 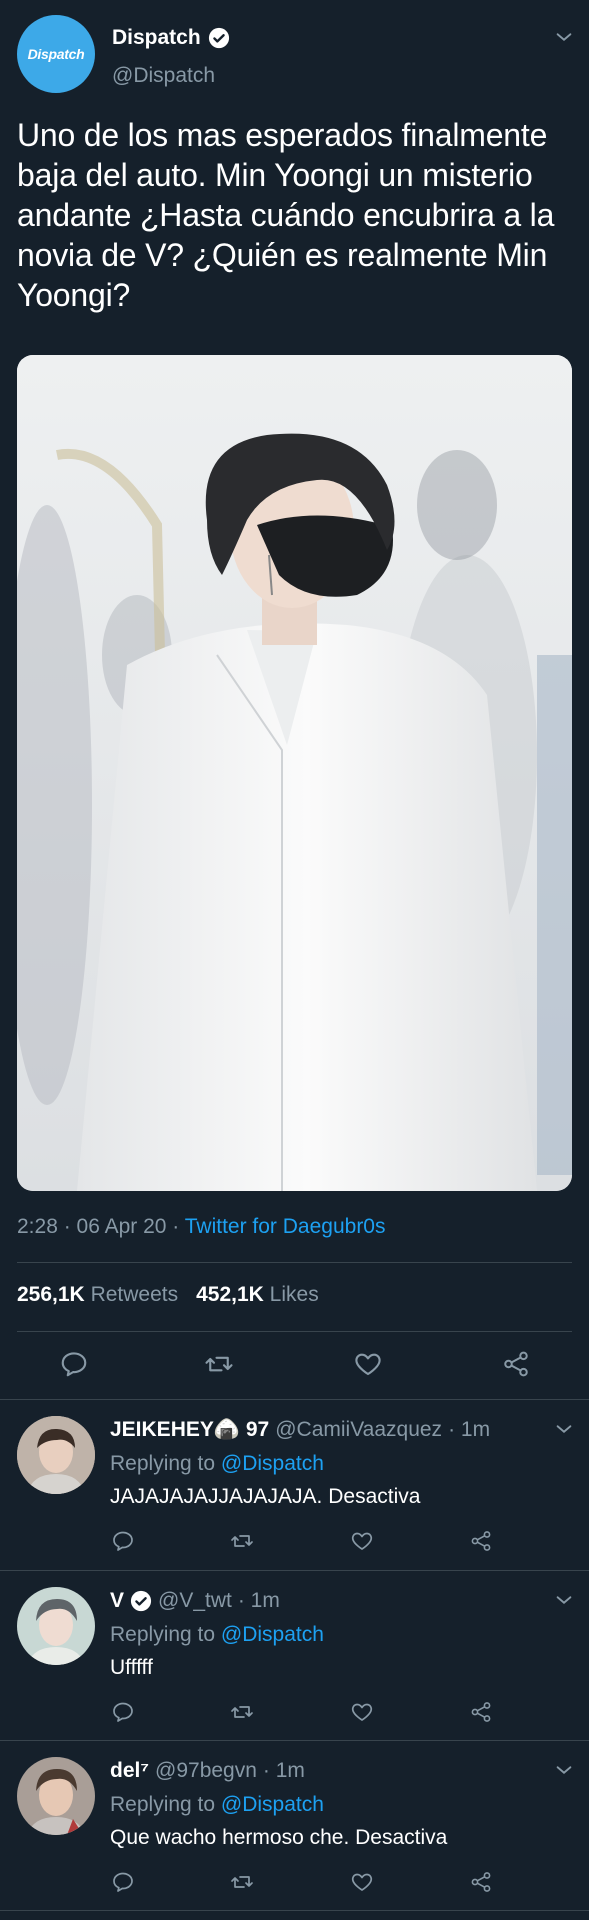 I want to click on reply-author-handle: @V_twt, so click(x=195, y=1601).